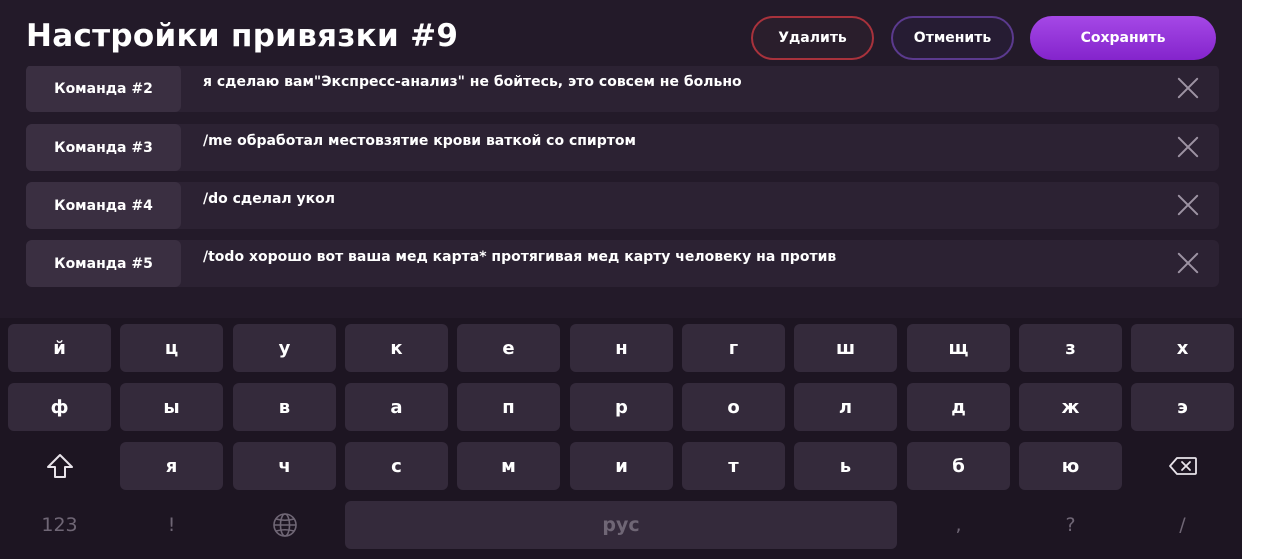 The height and width of the screenshot is (559, 1280). I want to click on key-з: з, so click(1070, 348).